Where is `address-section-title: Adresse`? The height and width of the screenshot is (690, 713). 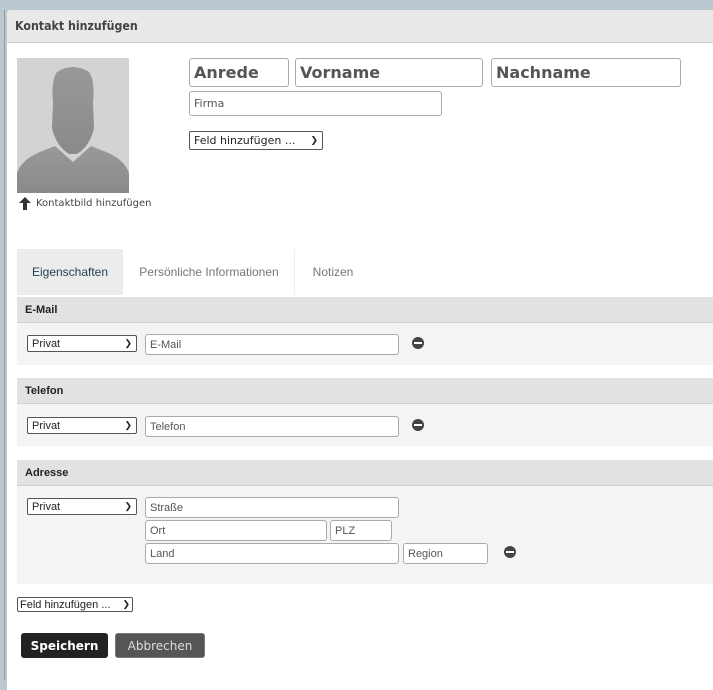
address-section-title: Adresse is located at coordinates (47, 472).